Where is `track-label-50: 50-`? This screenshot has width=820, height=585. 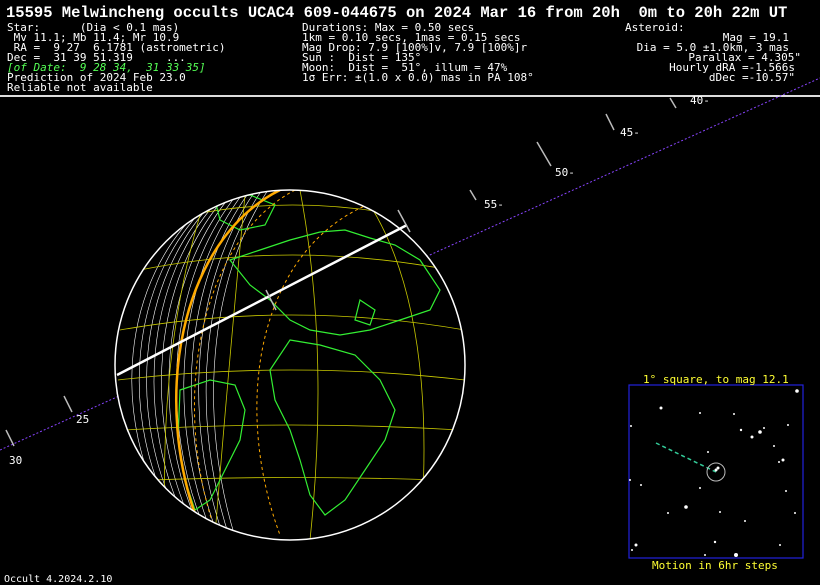
track-label-50: 50- is located at coordinates (565, 172).